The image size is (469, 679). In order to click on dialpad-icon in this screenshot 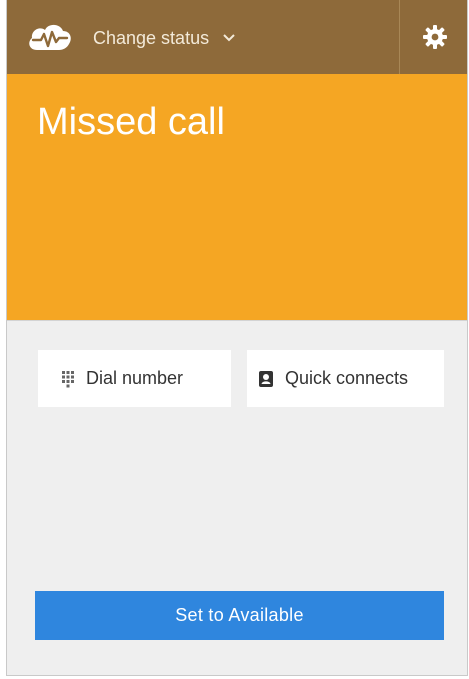, I will do `click(68, 378)`.